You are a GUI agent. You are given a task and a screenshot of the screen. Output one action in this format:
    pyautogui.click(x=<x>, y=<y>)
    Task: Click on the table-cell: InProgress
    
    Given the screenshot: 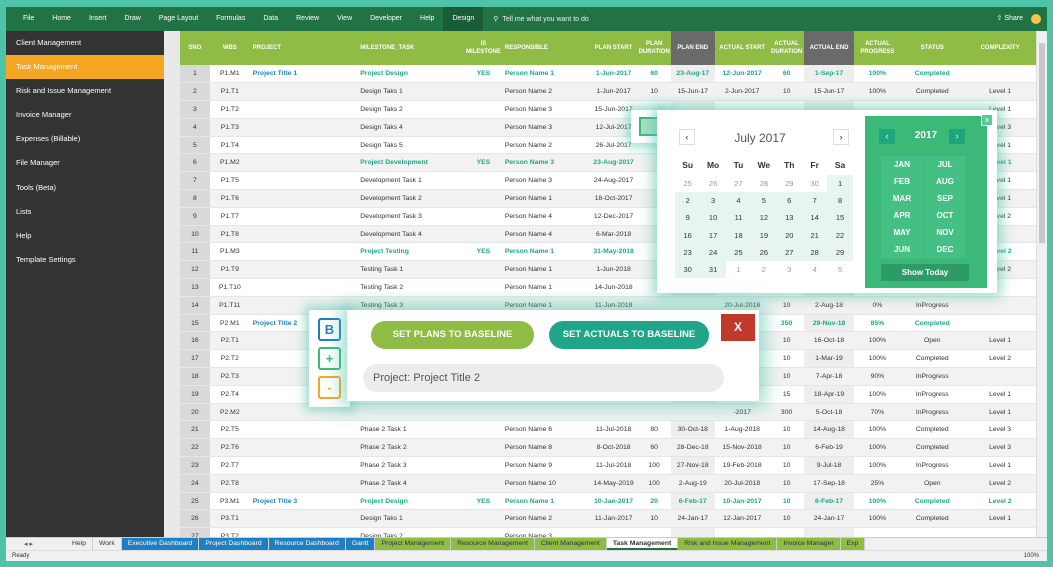 What is the action you would take?
    pyautogui.click(x=932, y=394)
    